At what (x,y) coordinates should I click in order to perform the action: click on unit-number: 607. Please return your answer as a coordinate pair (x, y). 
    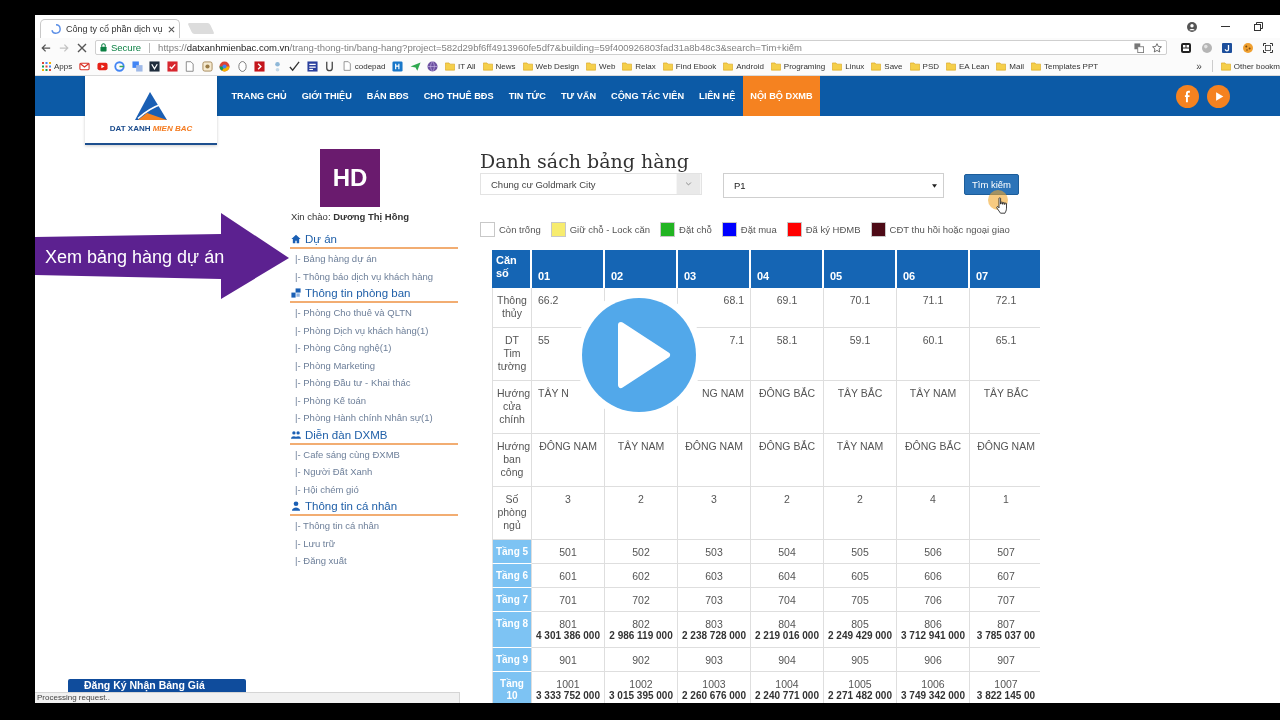
    Looking at the image, I should click on (1006, 576).